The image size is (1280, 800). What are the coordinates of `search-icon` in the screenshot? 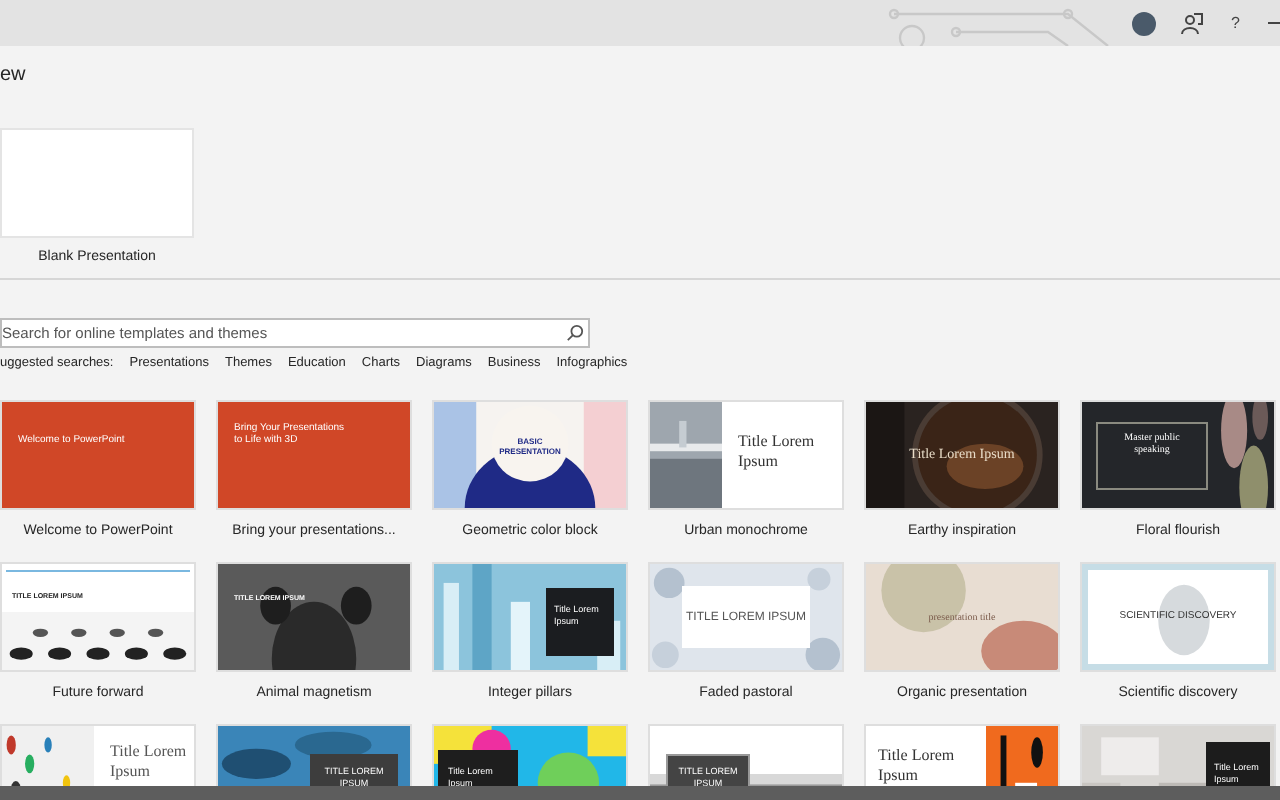 It's located at (575, 333).